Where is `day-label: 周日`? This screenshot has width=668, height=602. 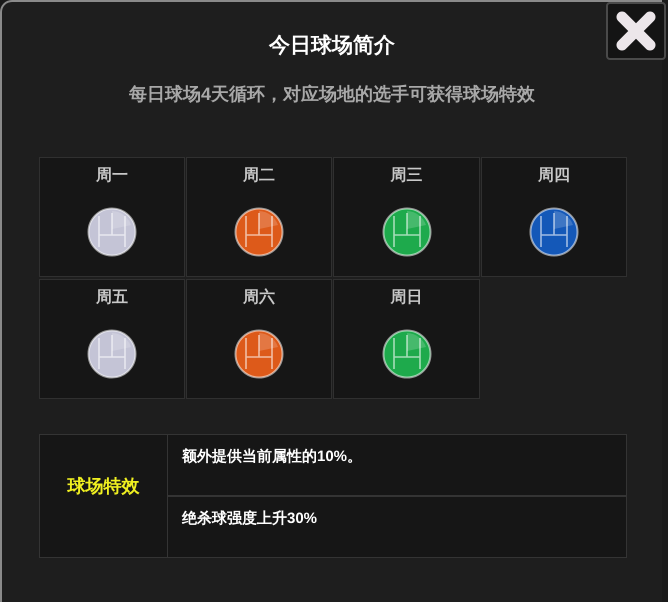
day-label: 周日 is located at coordinates (406, 298).